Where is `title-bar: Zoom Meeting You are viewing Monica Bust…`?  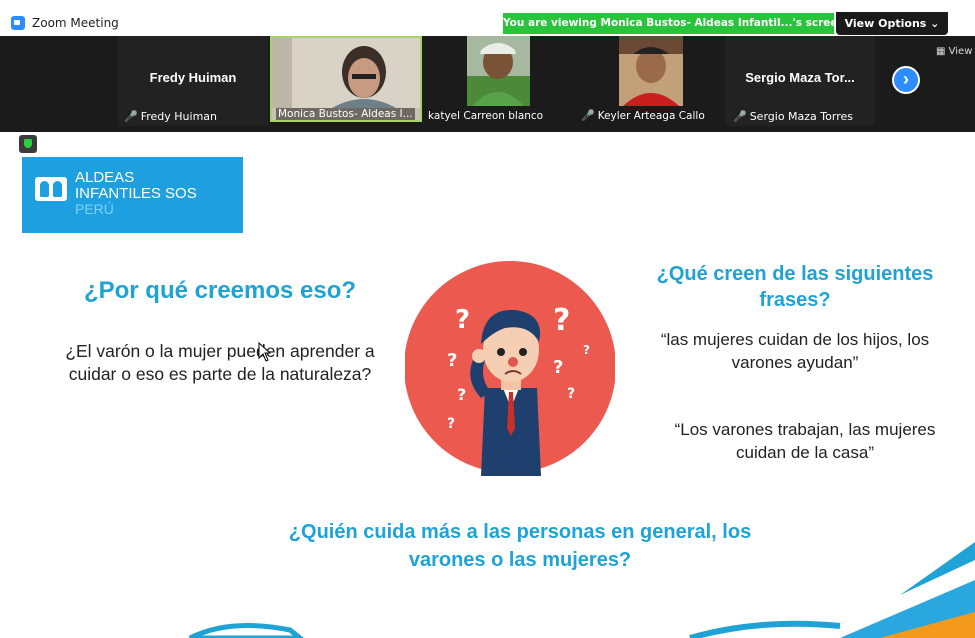 title-bar: Zoom Meeting You are viewing Monica Bust… is located at coordinates (487, 18).